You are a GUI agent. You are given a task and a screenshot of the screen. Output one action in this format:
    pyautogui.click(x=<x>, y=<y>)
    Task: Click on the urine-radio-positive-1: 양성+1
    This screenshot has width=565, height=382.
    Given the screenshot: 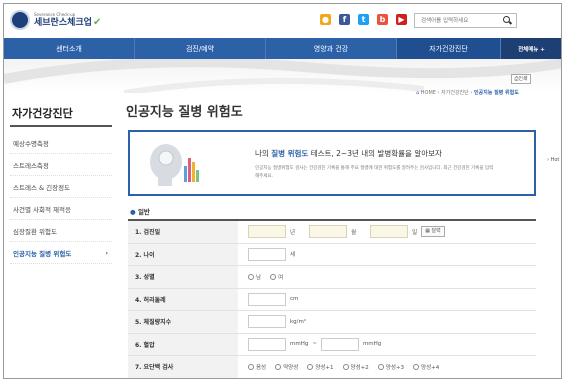 What is the action you would take?
    pyautogui.click(x=320, y=367)
    